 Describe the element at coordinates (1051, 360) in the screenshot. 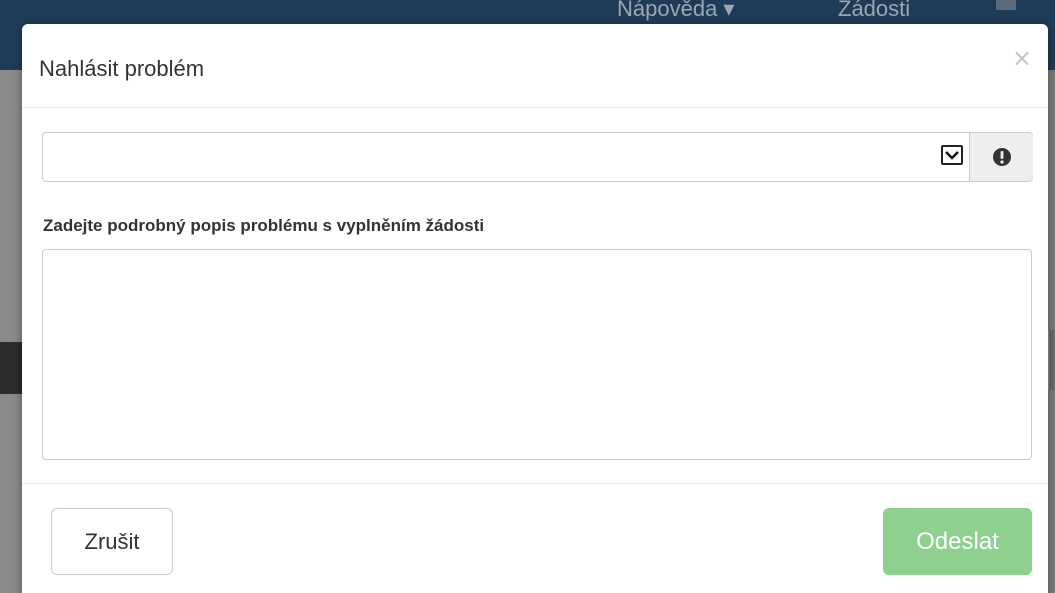

I see `background-right-edge` at that location.